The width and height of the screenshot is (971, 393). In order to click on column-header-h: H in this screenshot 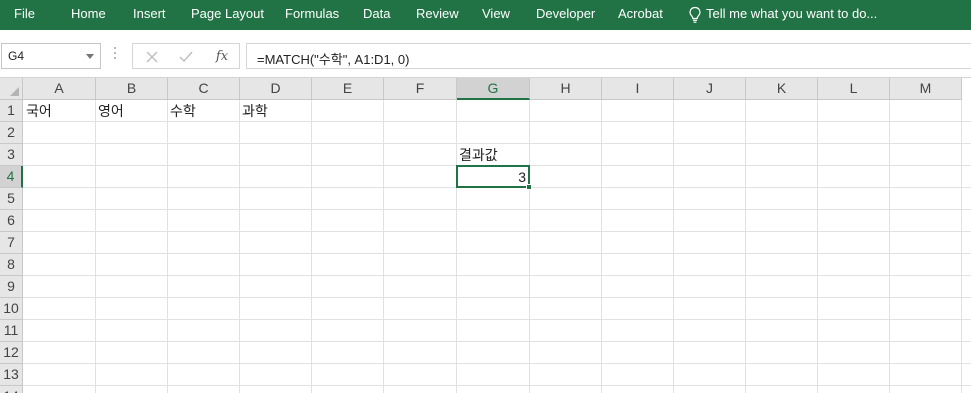, I will do `click(566, 89)`.